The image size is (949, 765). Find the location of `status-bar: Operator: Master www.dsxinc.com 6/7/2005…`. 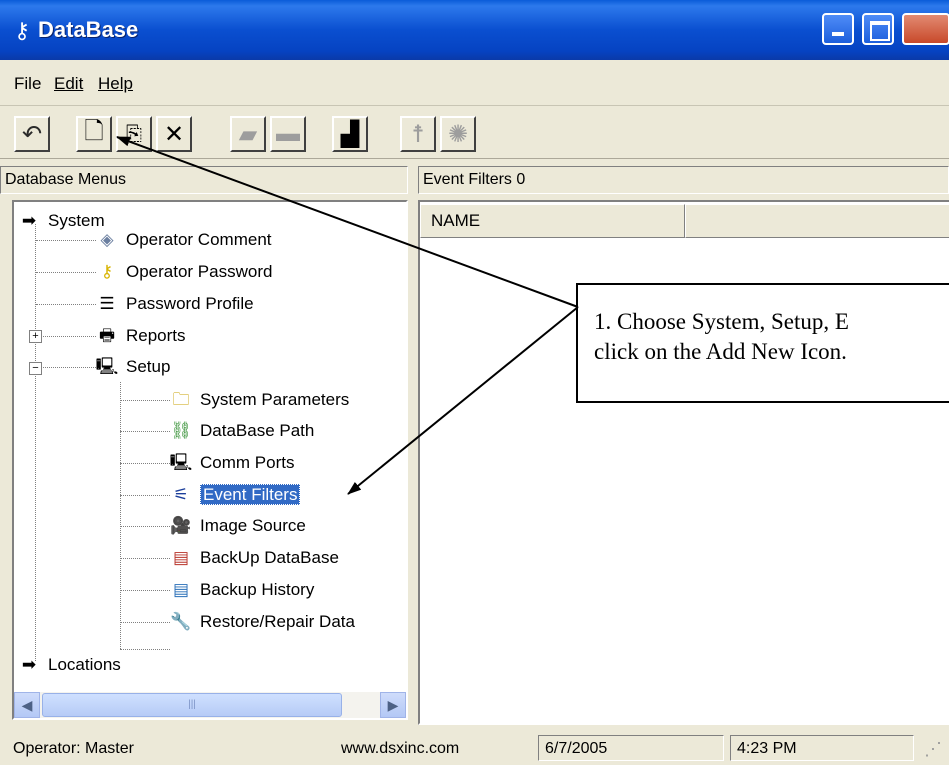

status-bar: Operator: Master www.dsxinc.com 6/7/2005… is located at coordinates (474, 748).